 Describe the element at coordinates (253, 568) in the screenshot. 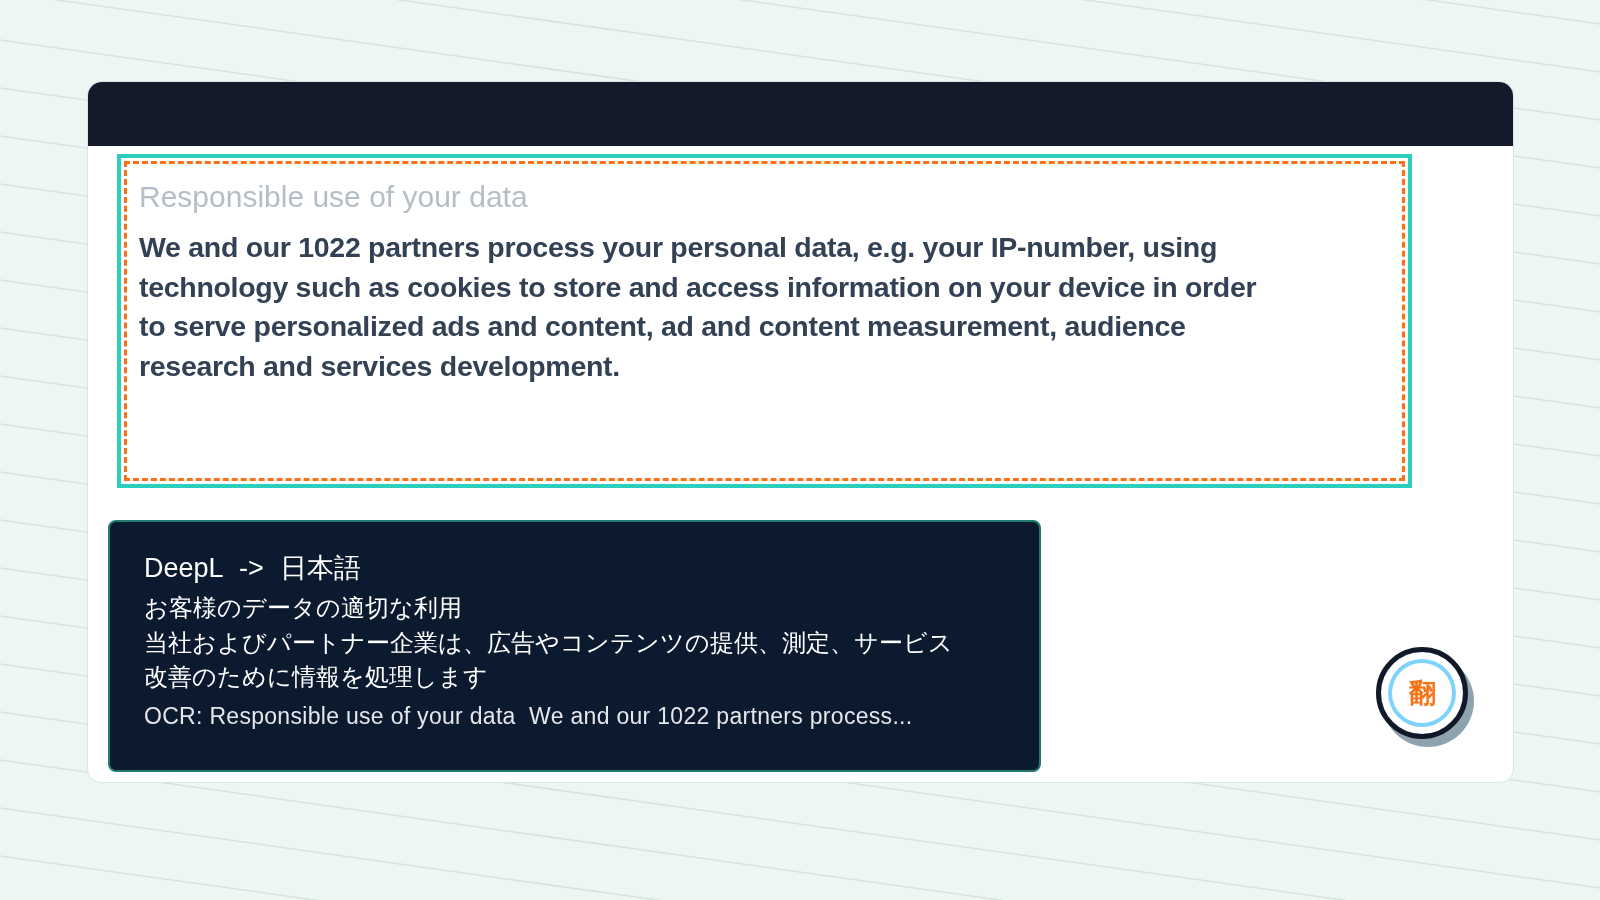

I see `translation-title: DeepL -> 日本語` at that location.